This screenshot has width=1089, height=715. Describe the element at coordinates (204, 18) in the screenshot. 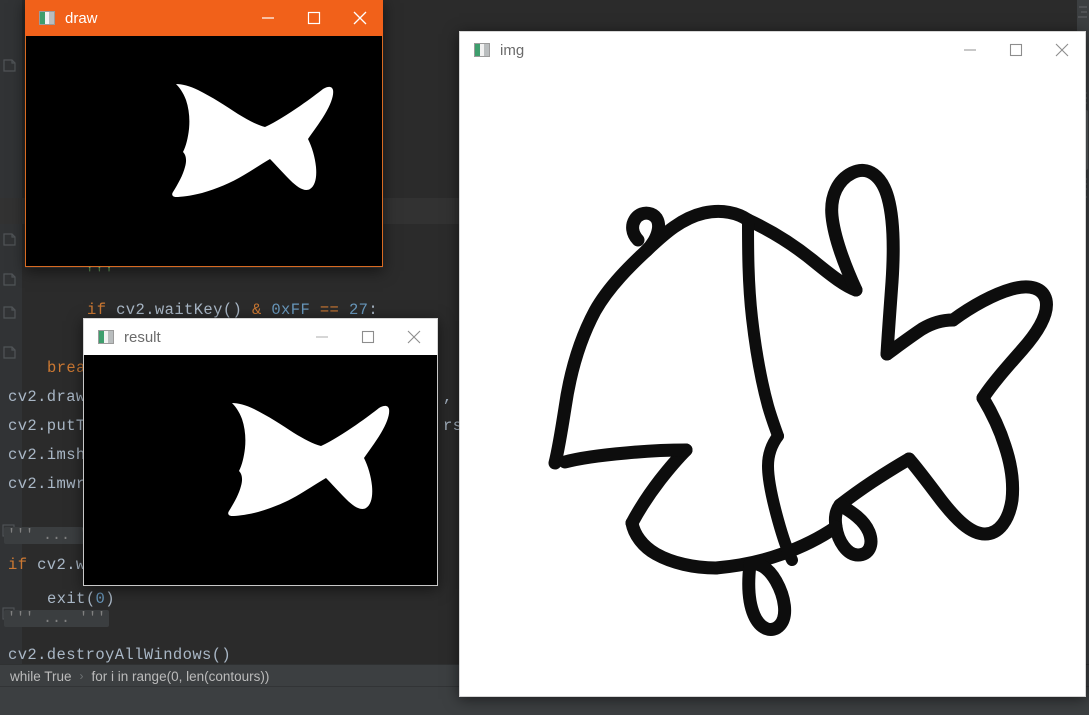

I see `window-draw-titlebar: draw` at that location.